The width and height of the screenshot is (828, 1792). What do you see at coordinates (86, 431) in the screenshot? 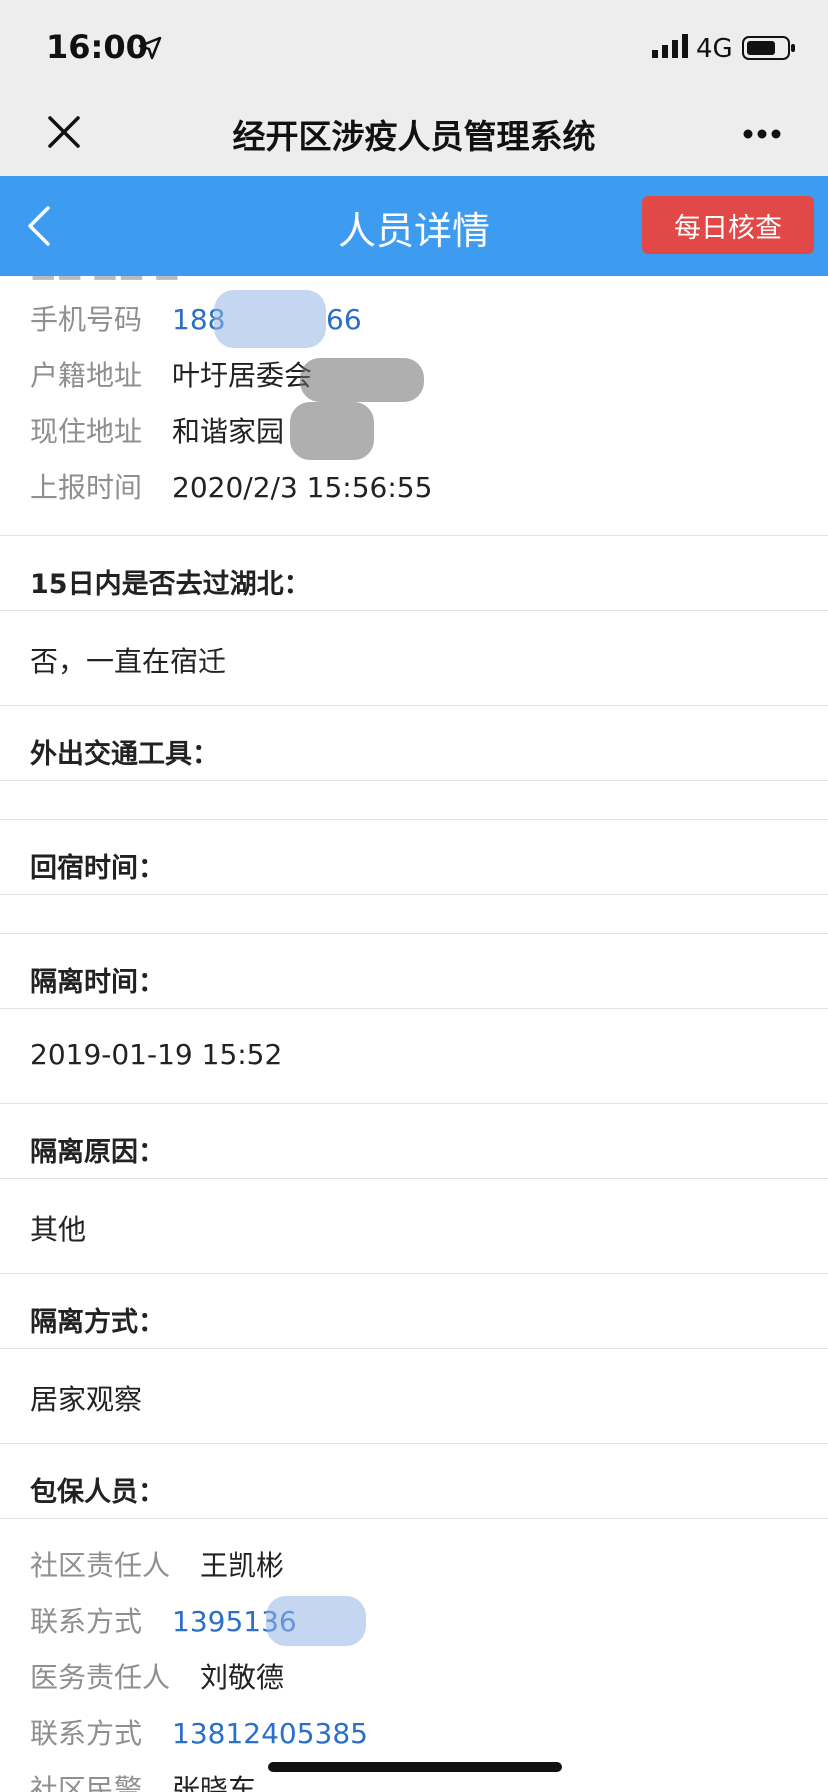
I see `info-label: 现住地址` at bounding box center [86, 431].